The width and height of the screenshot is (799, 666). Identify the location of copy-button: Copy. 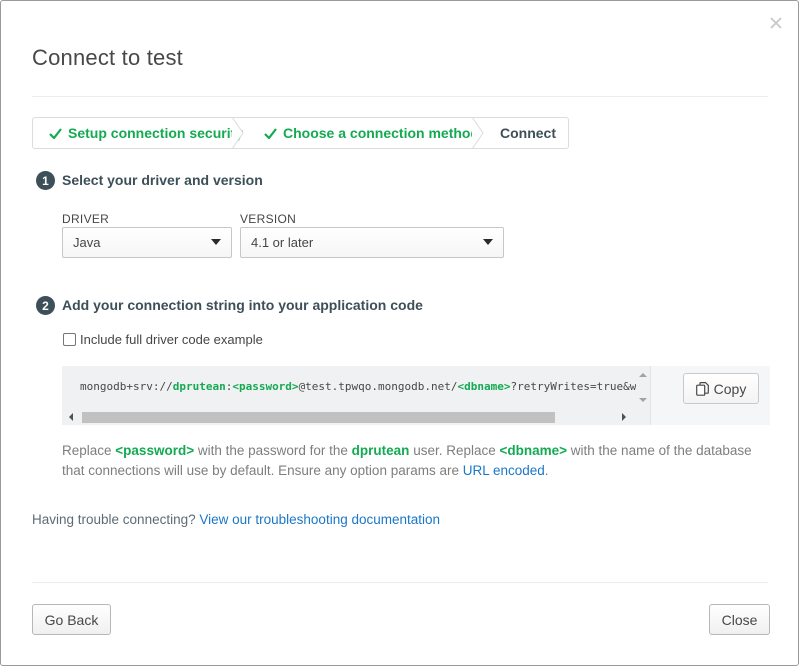
(721, 388).